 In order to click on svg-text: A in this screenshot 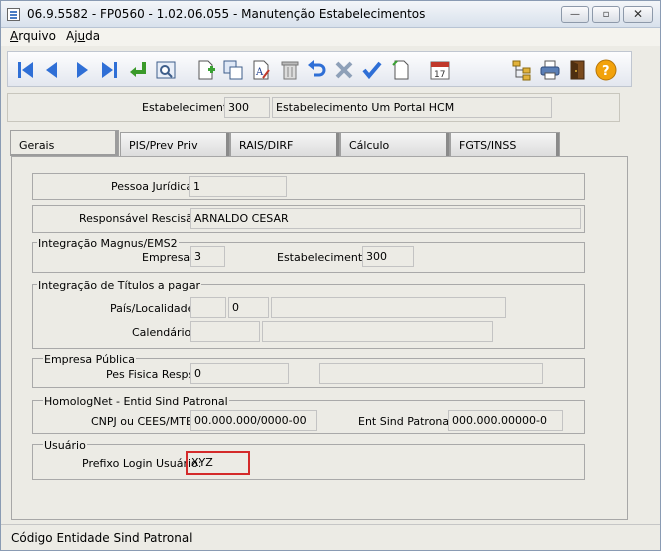, I will do `click(259, 72)`.